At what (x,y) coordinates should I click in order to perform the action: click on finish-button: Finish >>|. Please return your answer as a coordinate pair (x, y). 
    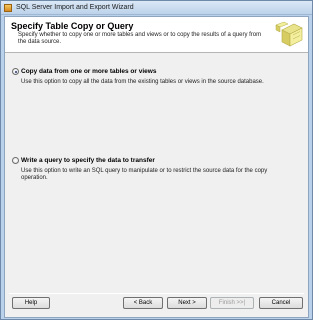
    Looking at the image, I should click on (232, 303).